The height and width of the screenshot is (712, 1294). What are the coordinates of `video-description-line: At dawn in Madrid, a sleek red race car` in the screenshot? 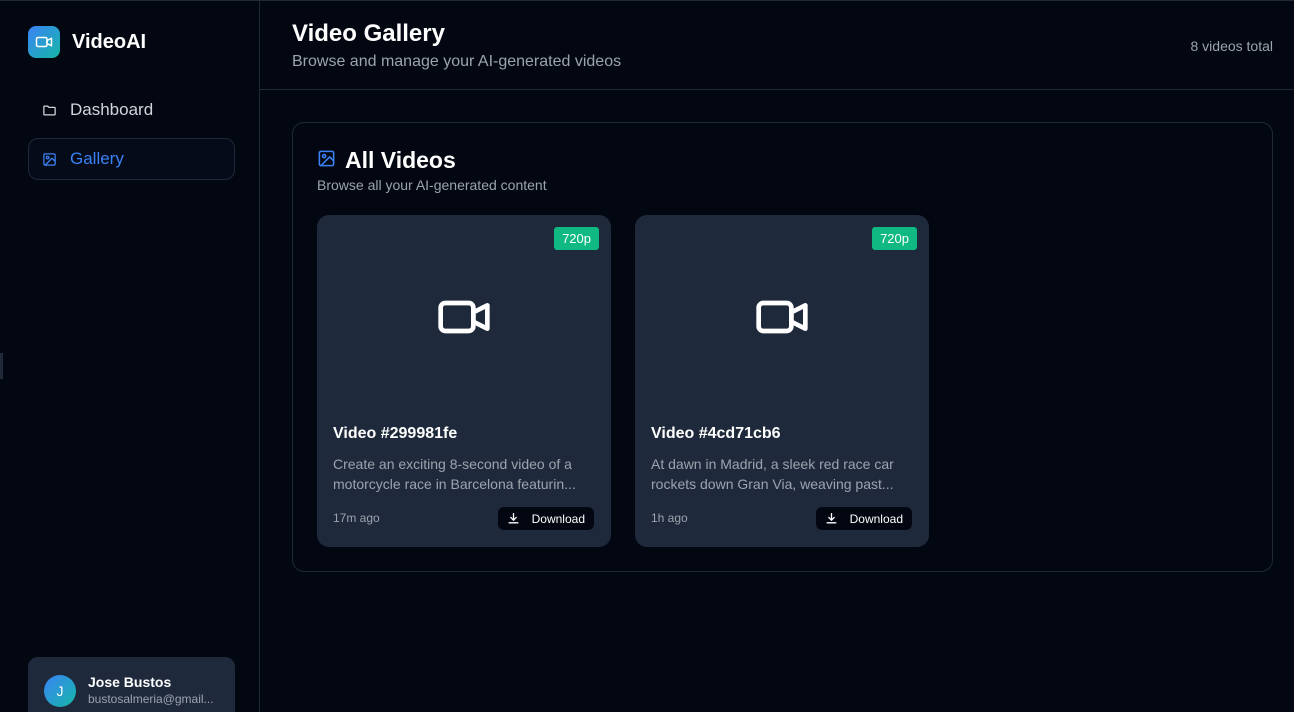 It's located at (772, 464).